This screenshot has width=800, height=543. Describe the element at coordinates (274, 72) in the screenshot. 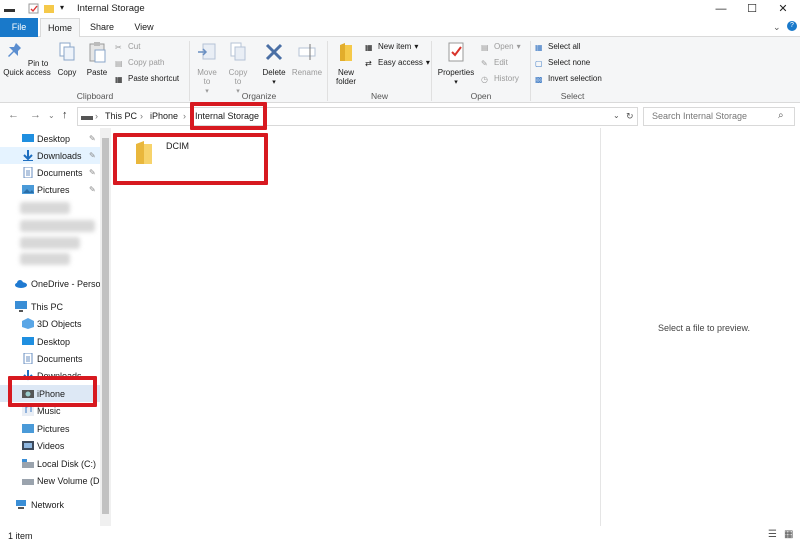

I see `delete-label: Delete` at that location.